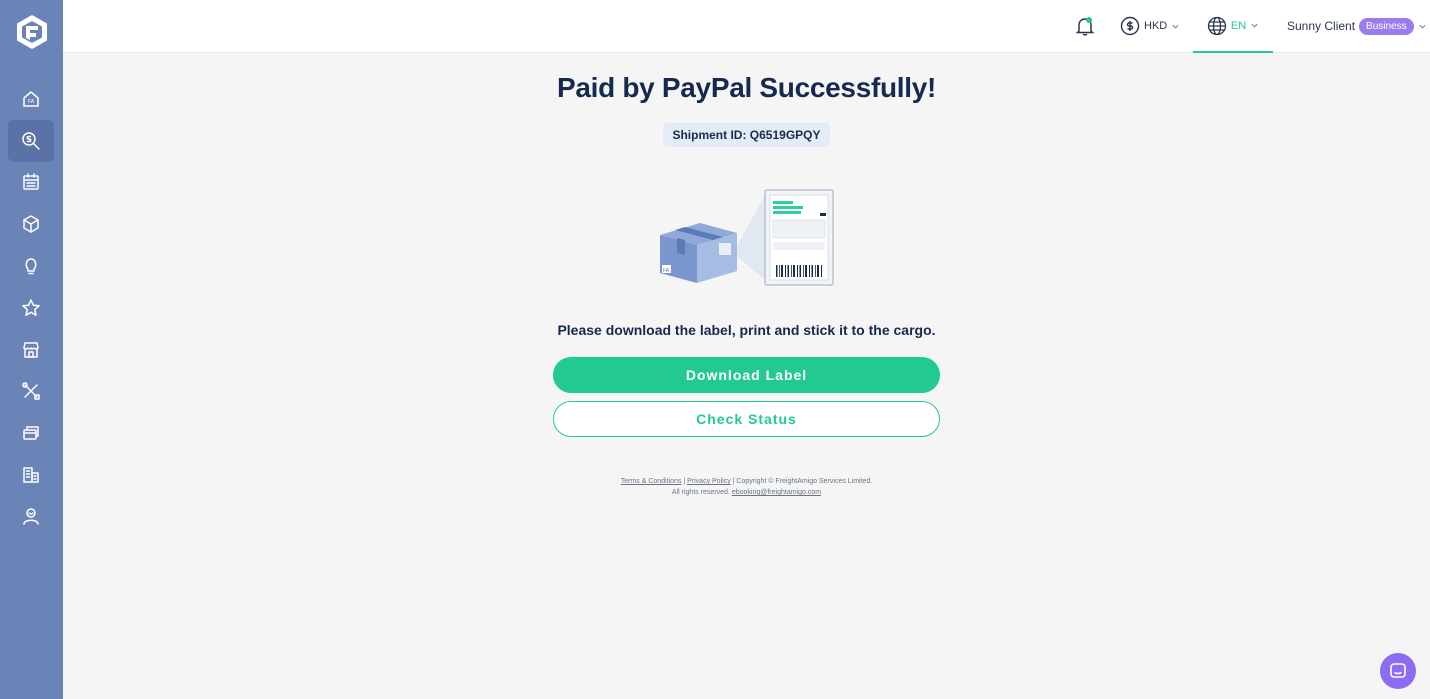 Image resolution: width=1430 pixels, height=699 pixels. I want to click on currency-label: HKD, so click(1156, 26).